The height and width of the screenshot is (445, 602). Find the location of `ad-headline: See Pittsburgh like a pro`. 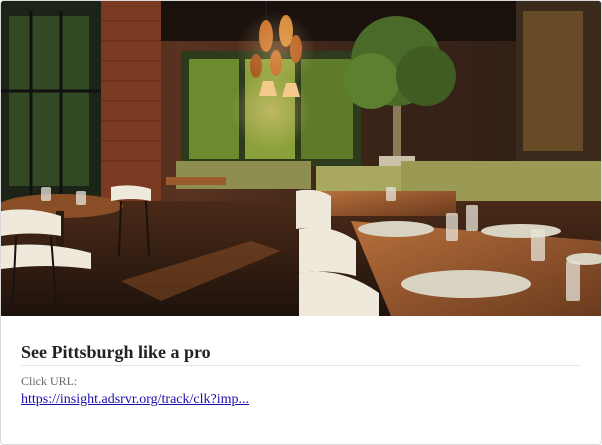

ad-headline: See Pittsburgh like a pro is located at coordinates (116, 352).